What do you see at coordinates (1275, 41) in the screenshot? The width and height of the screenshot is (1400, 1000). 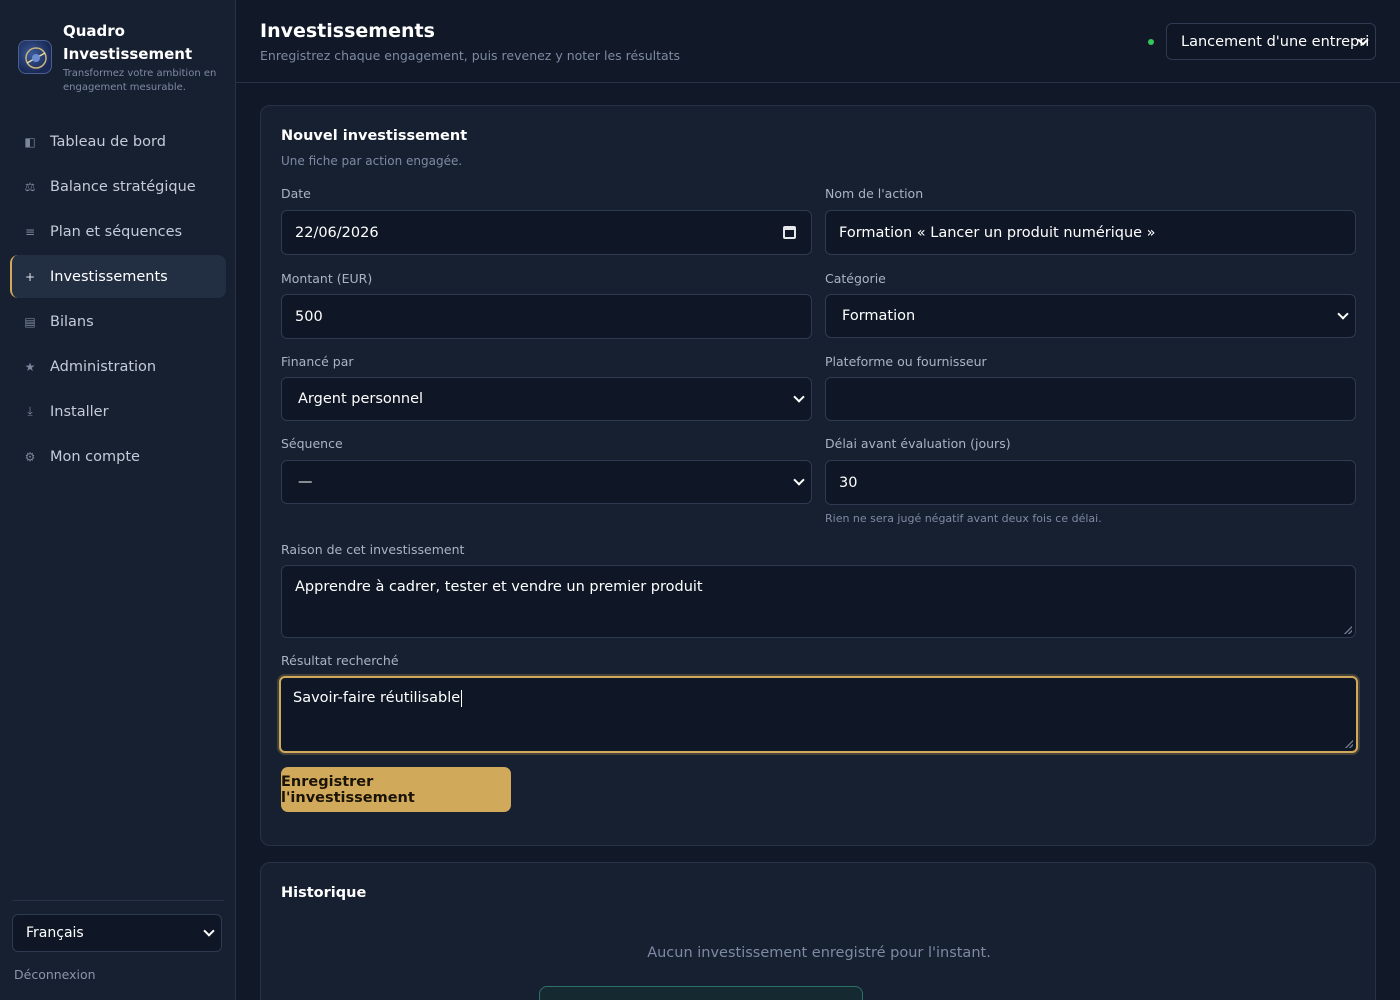 I see `project-select-value: Lancement d'une entrepri` at bounding box center [1275, 41].